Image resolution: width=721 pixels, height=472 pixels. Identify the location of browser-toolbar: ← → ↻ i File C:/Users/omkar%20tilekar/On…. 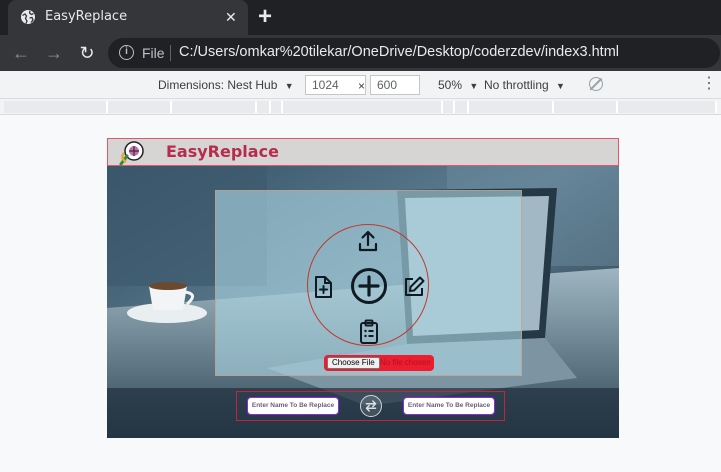
(360, 53).